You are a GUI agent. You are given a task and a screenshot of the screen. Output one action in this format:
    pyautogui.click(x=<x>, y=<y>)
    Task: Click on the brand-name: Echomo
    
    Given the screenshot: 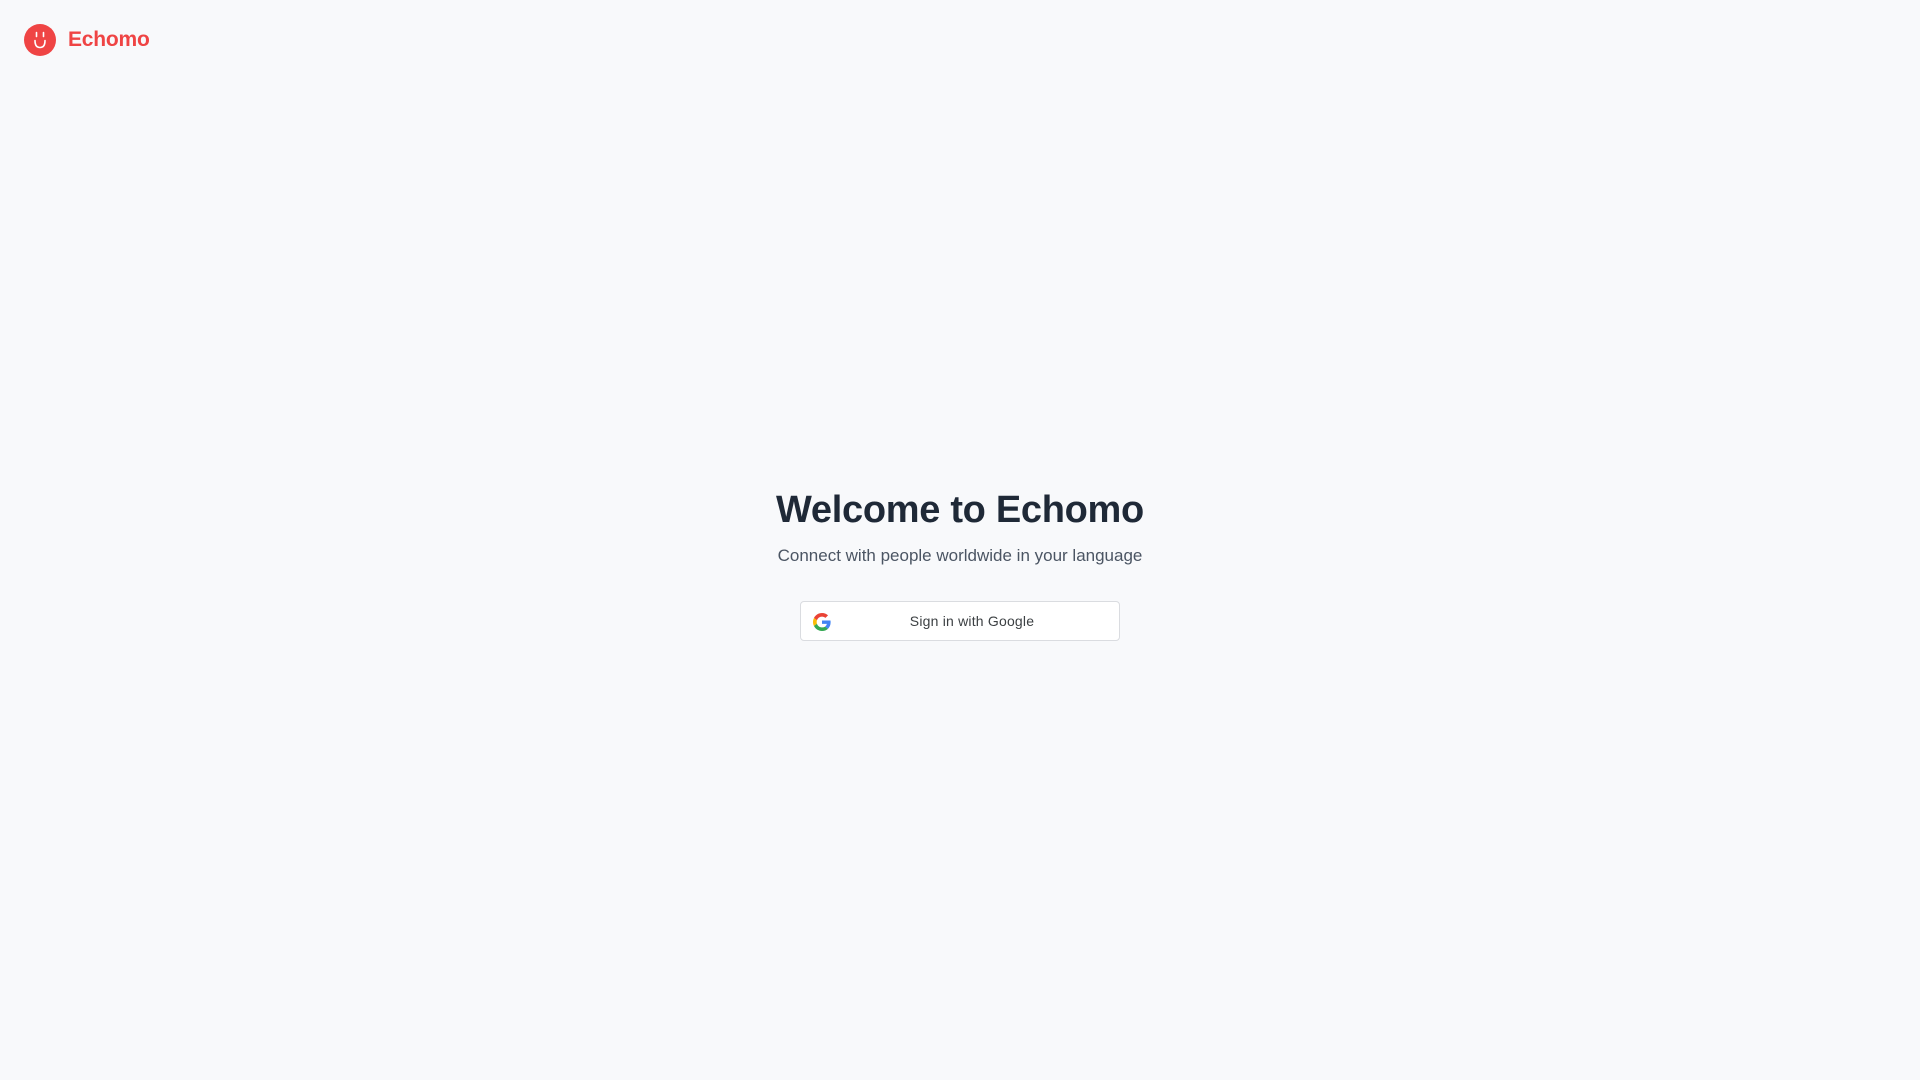 What is the action you would take?
    pyautogui.click(x=109, y=40)
    